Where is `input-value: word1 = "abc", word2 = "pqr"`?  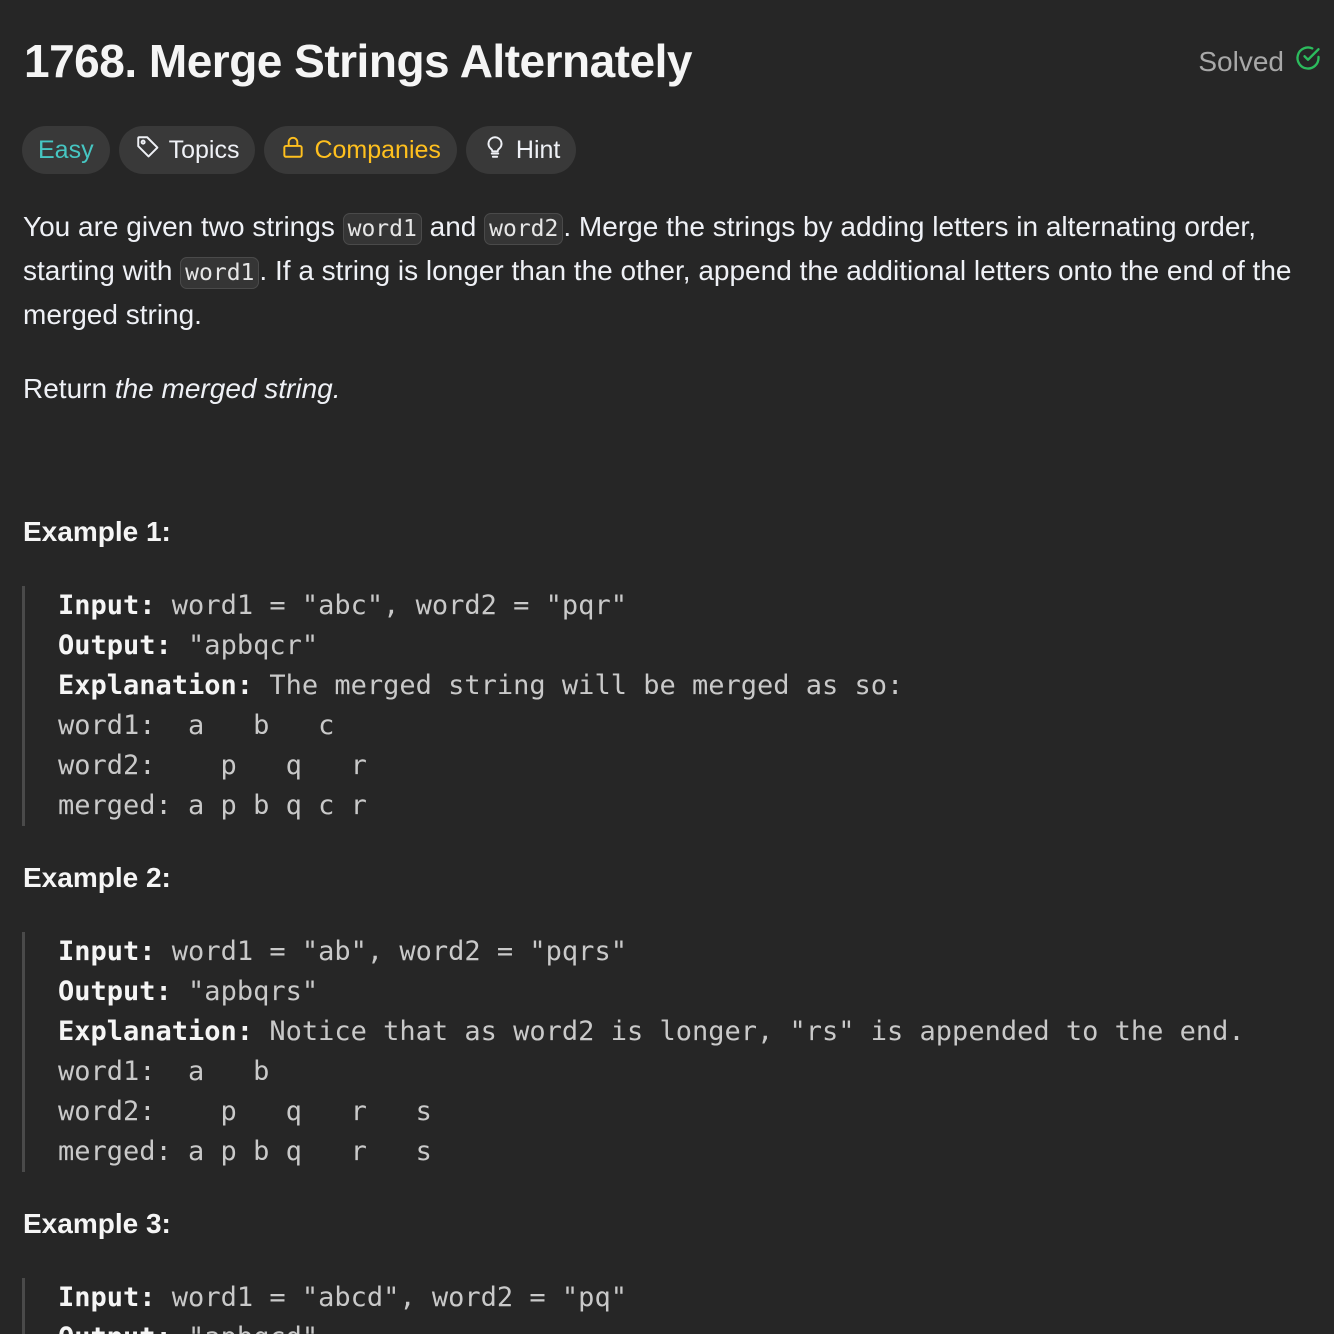 input-value: word1 = "abc", word2 = "pqr" is located at coordinates (391, 605).